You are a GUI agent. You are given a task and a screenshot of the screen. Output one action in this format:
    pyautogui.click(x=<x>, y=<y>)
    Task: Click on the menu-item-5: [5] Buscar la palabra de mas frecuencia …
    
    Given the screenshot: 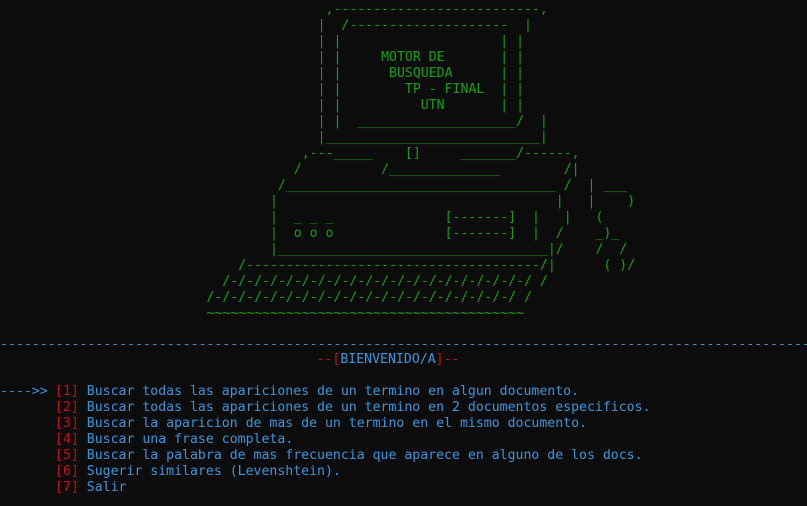 What is the action you would take?
    pyautogui.click(x=325, y=456)
    